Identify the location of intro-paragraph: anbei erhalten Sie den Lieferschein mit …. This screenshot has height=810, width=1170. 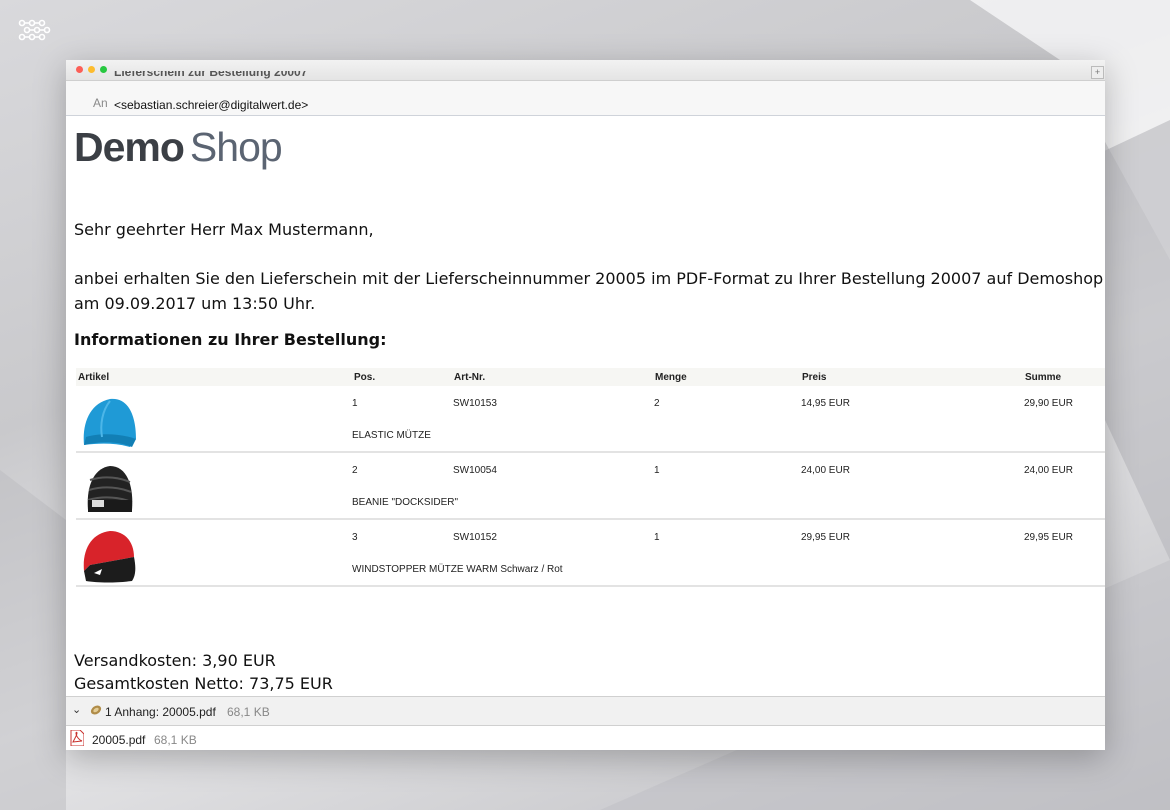
(589, 291).